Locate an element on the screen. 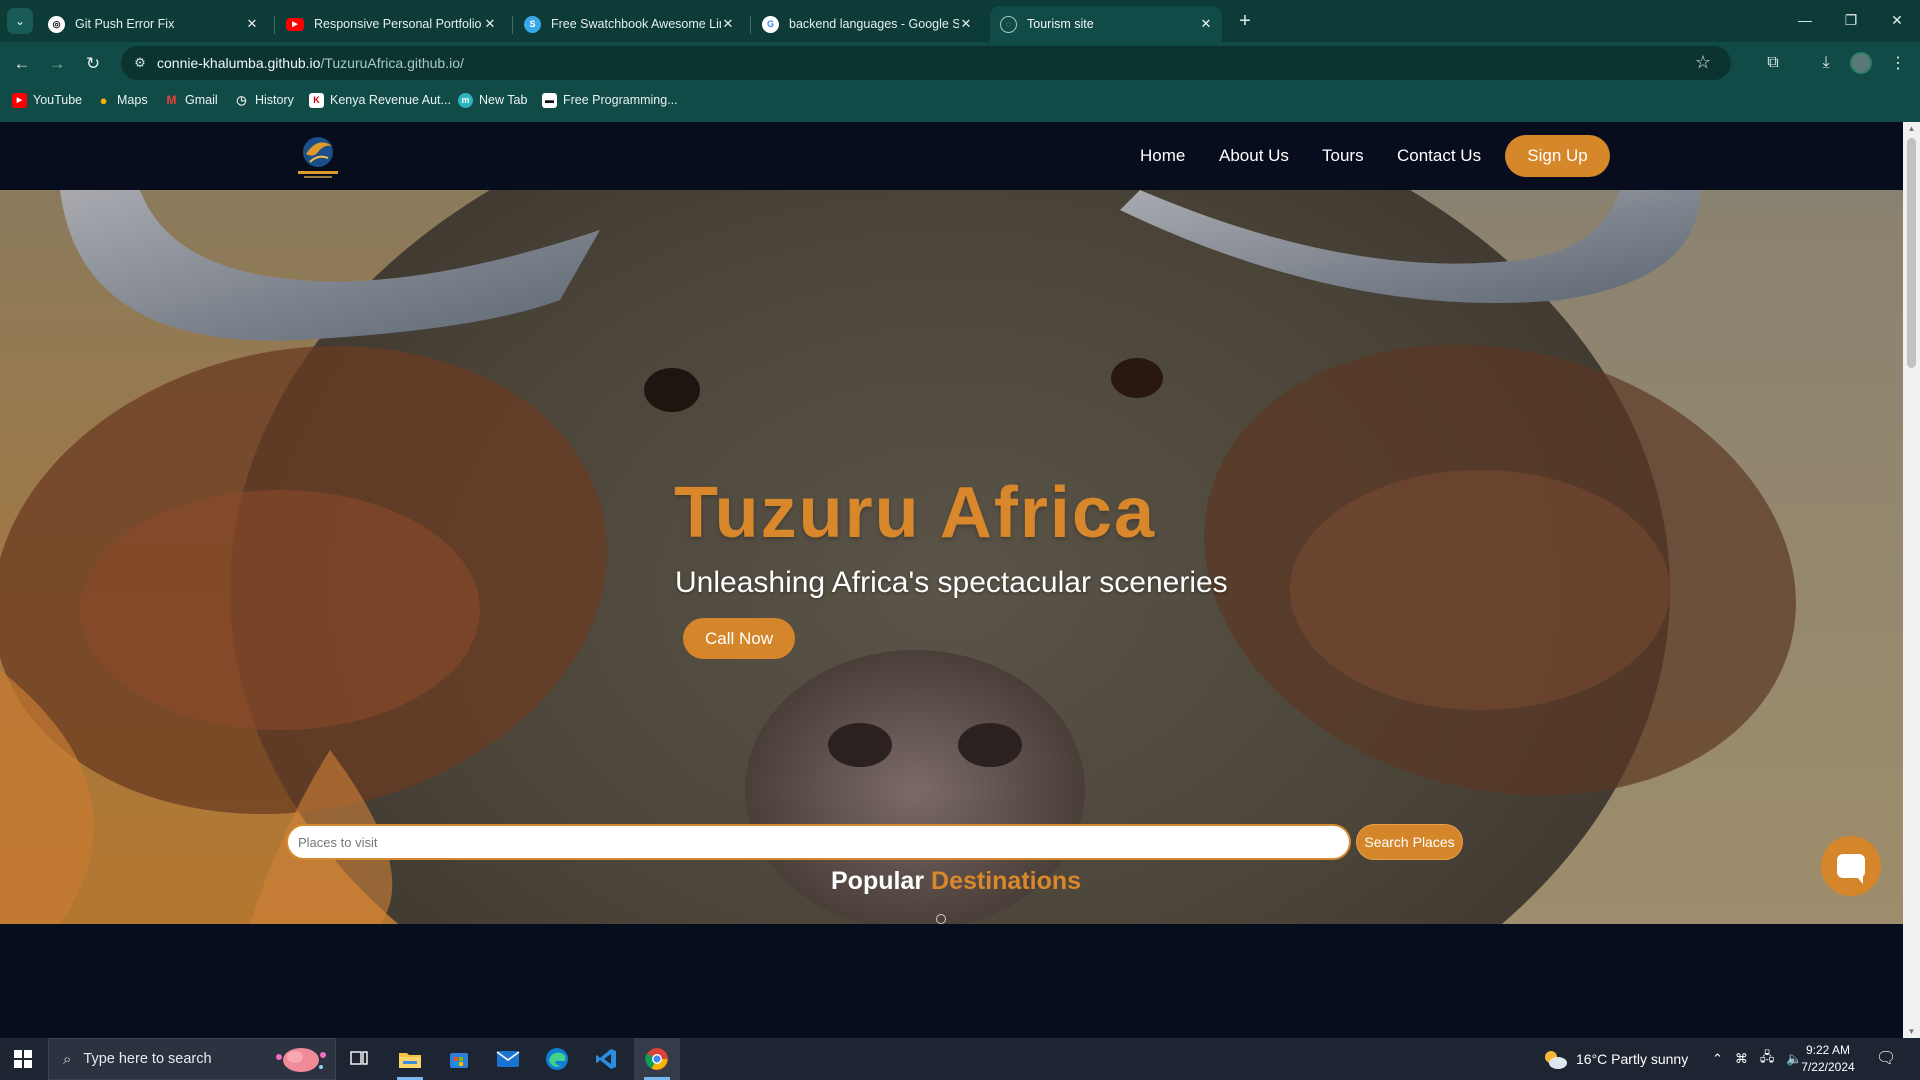  site-navbar: Home About Us Tours Contact Us Sign Up is located at coordinates (951, 156).